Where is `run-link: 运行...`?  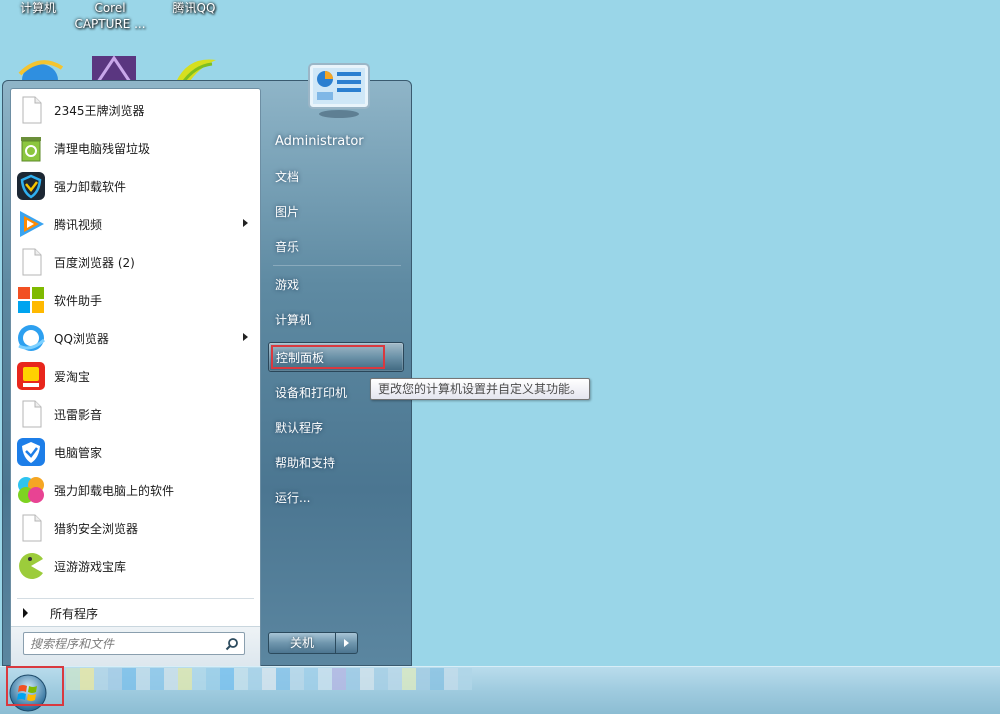 run-link: 运行... is located at coordinates (336, 497).